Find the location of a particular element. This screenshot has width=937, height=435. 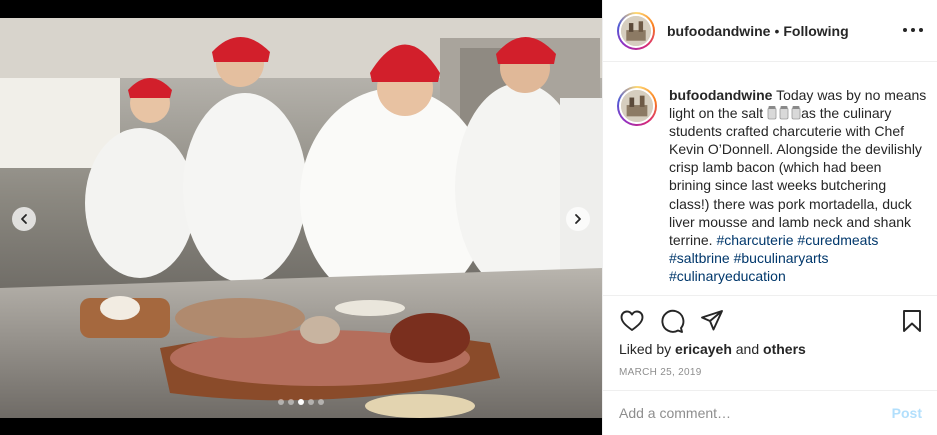

post-header: bufoodandwine • Following is located at coordinates (770, 31).